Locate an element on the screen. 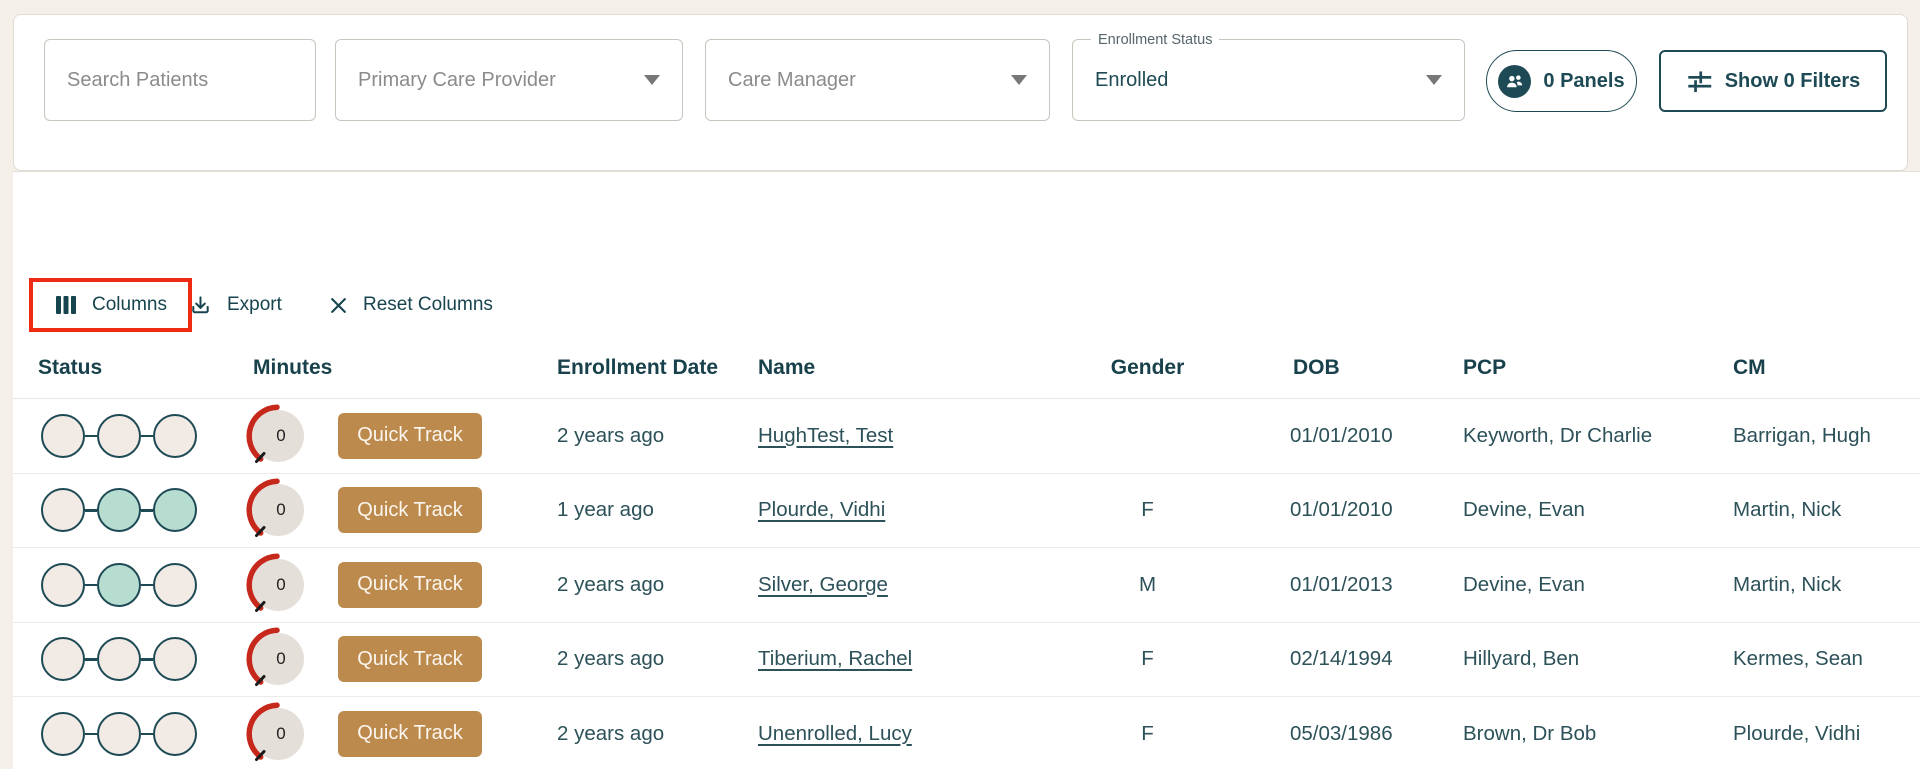 This screenshot has height=769, width=1920. show-filters-button: Show 0 Filters is located at coordinates (1773, 81).